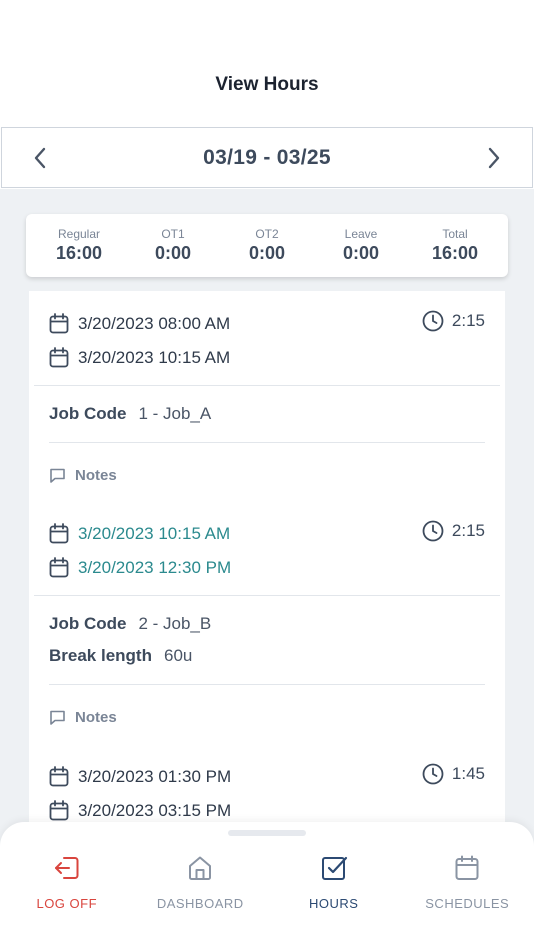  Describe the element at coordinates (154, 357) in the screenshot. I see `entry-end-text: 3/20/2023 10:15 AM` at that location.